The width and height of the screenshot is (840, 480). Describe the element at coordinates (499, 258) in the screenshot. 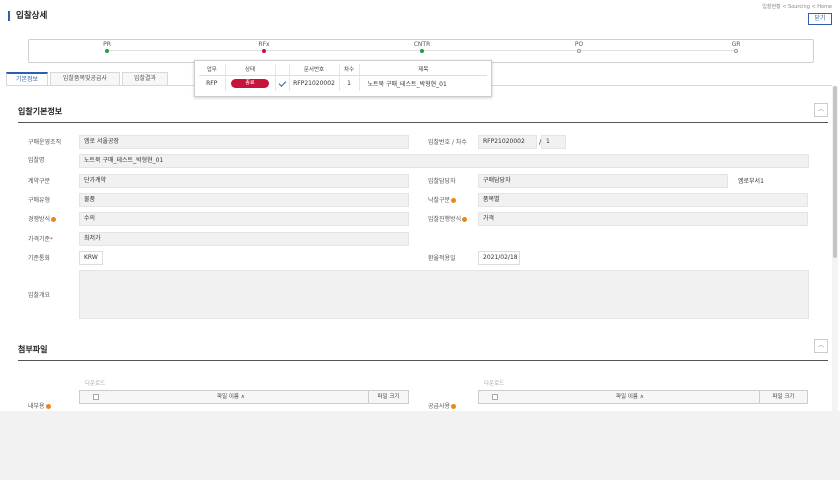

I see `fx-date-field: 2021/02/18` at that location.